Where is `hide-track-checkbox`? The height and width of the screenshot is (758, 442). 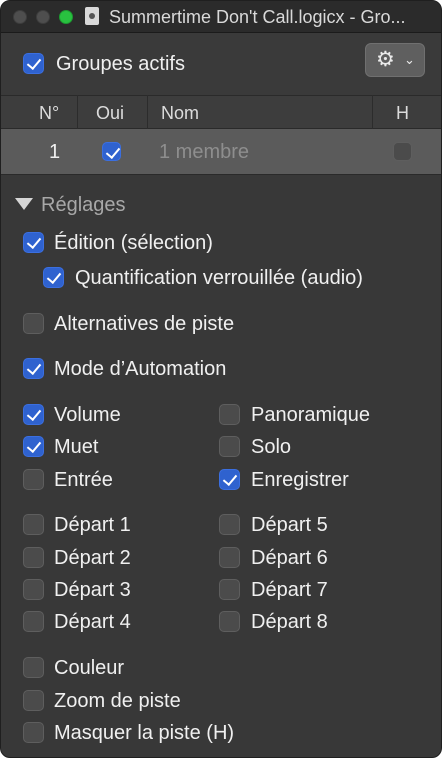
hide-track-checkbox is located at coordinates (33, 732).